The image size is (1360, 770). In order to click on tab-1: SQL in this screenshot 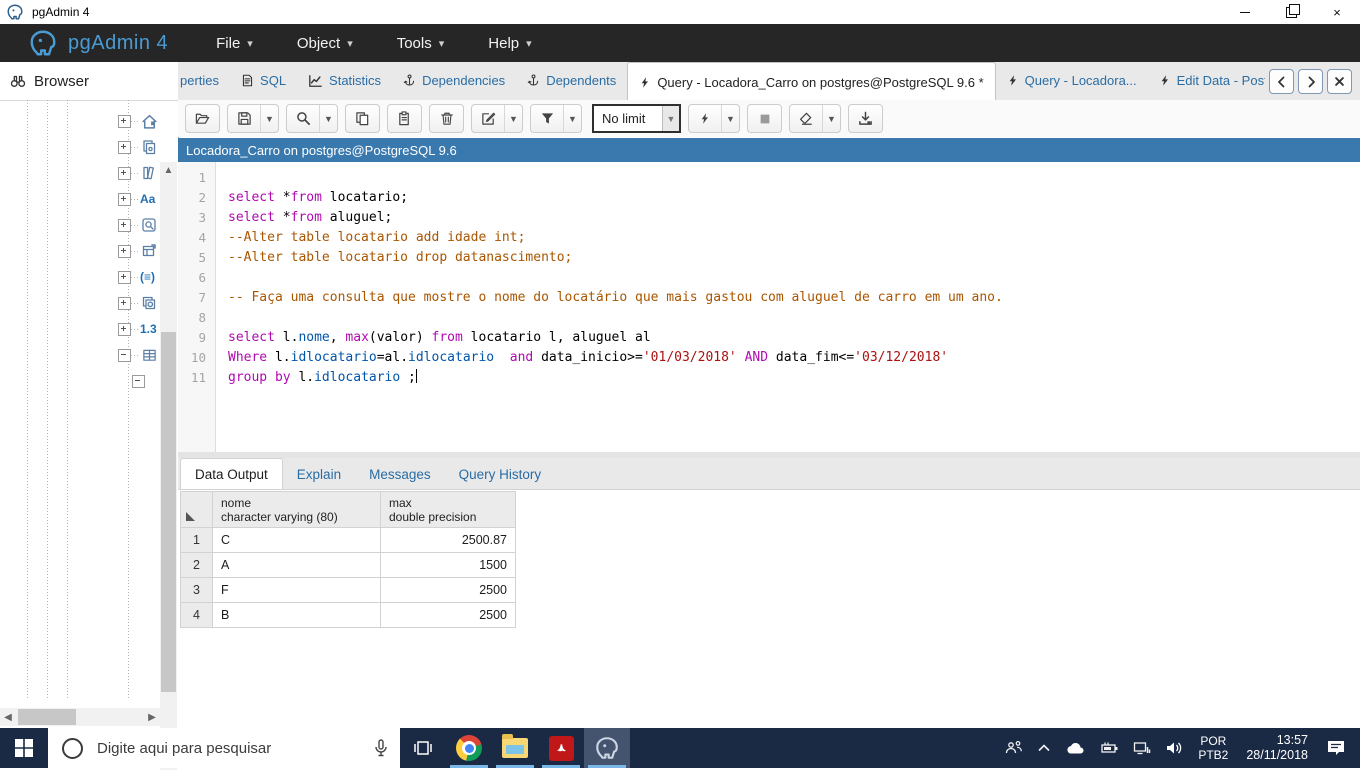, I will do `click(263, 80)`.